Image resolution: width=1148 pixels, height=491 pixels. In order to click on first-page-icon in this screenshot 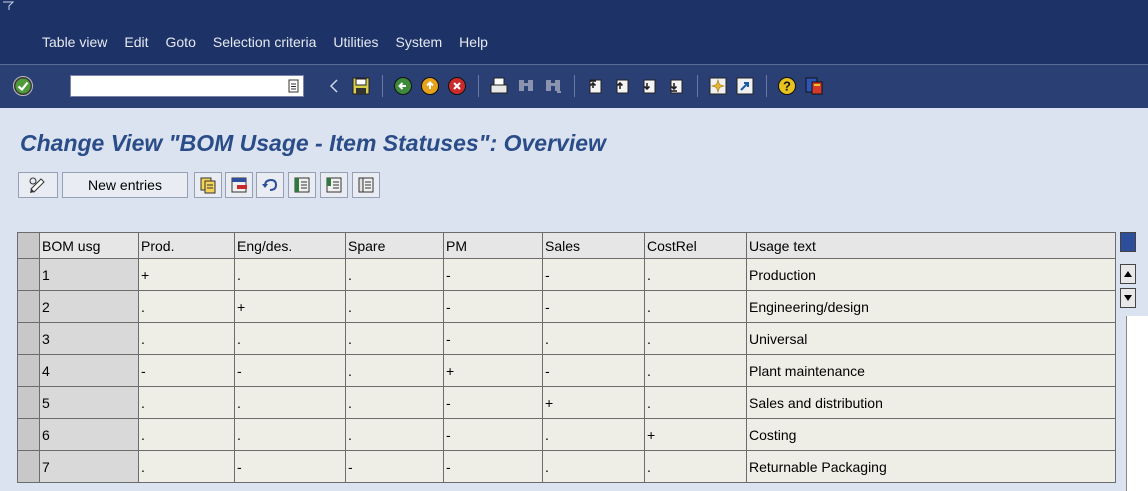, I will do `click(595, 86)`.